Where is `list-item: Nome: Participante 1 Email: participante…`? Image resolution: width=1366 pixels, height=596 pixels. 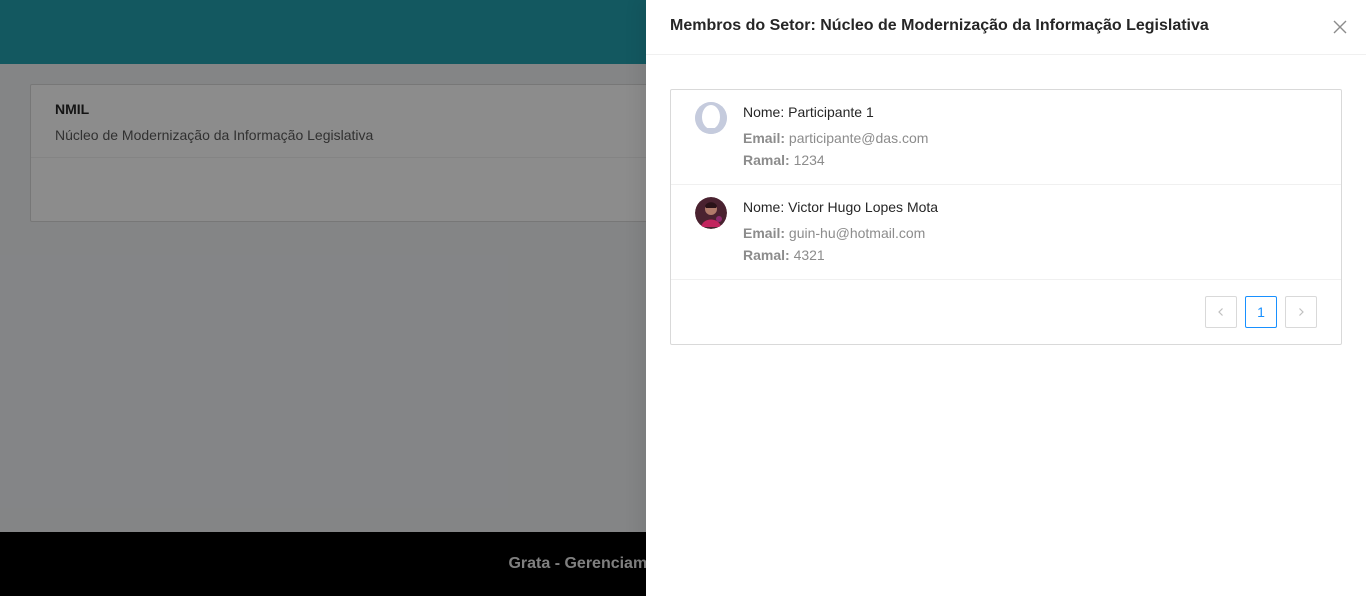 list-item: Nome: Participante 1 Email: participante… is located at coordinates (1006, 137).